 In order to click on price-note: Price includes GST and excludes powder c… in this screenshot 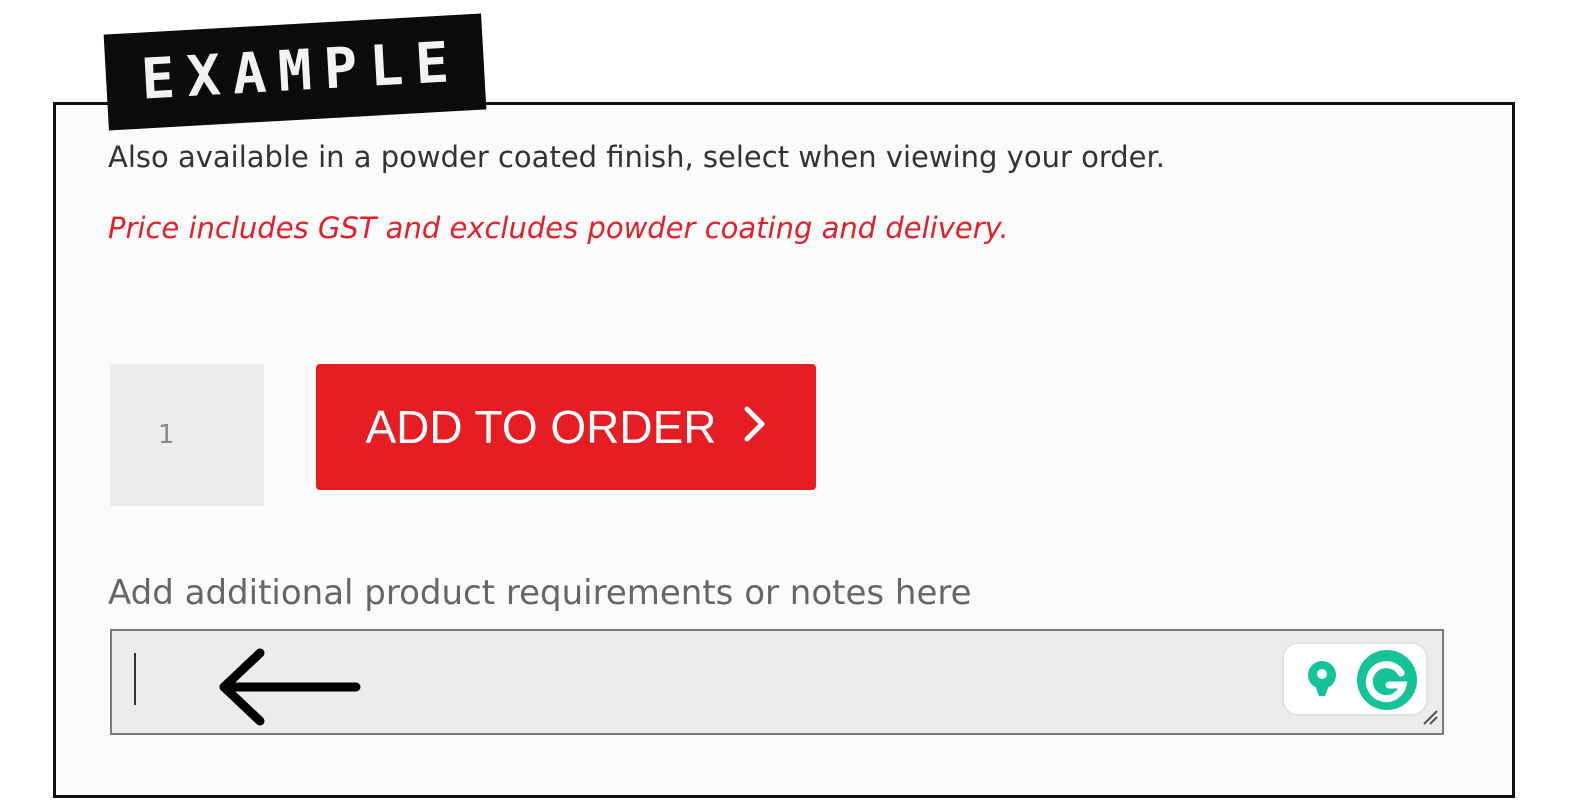, I will do `click(558, 228)`.